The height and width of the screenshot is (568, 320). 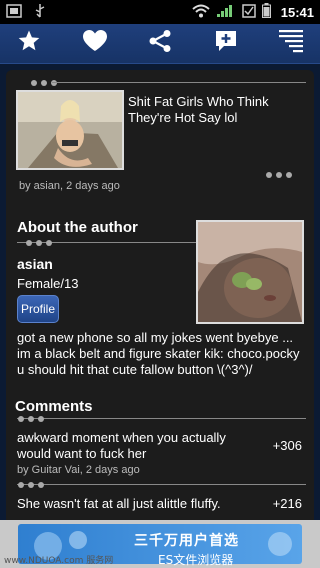 I want to click on comment-score: +216, so click(x=287, y=503).